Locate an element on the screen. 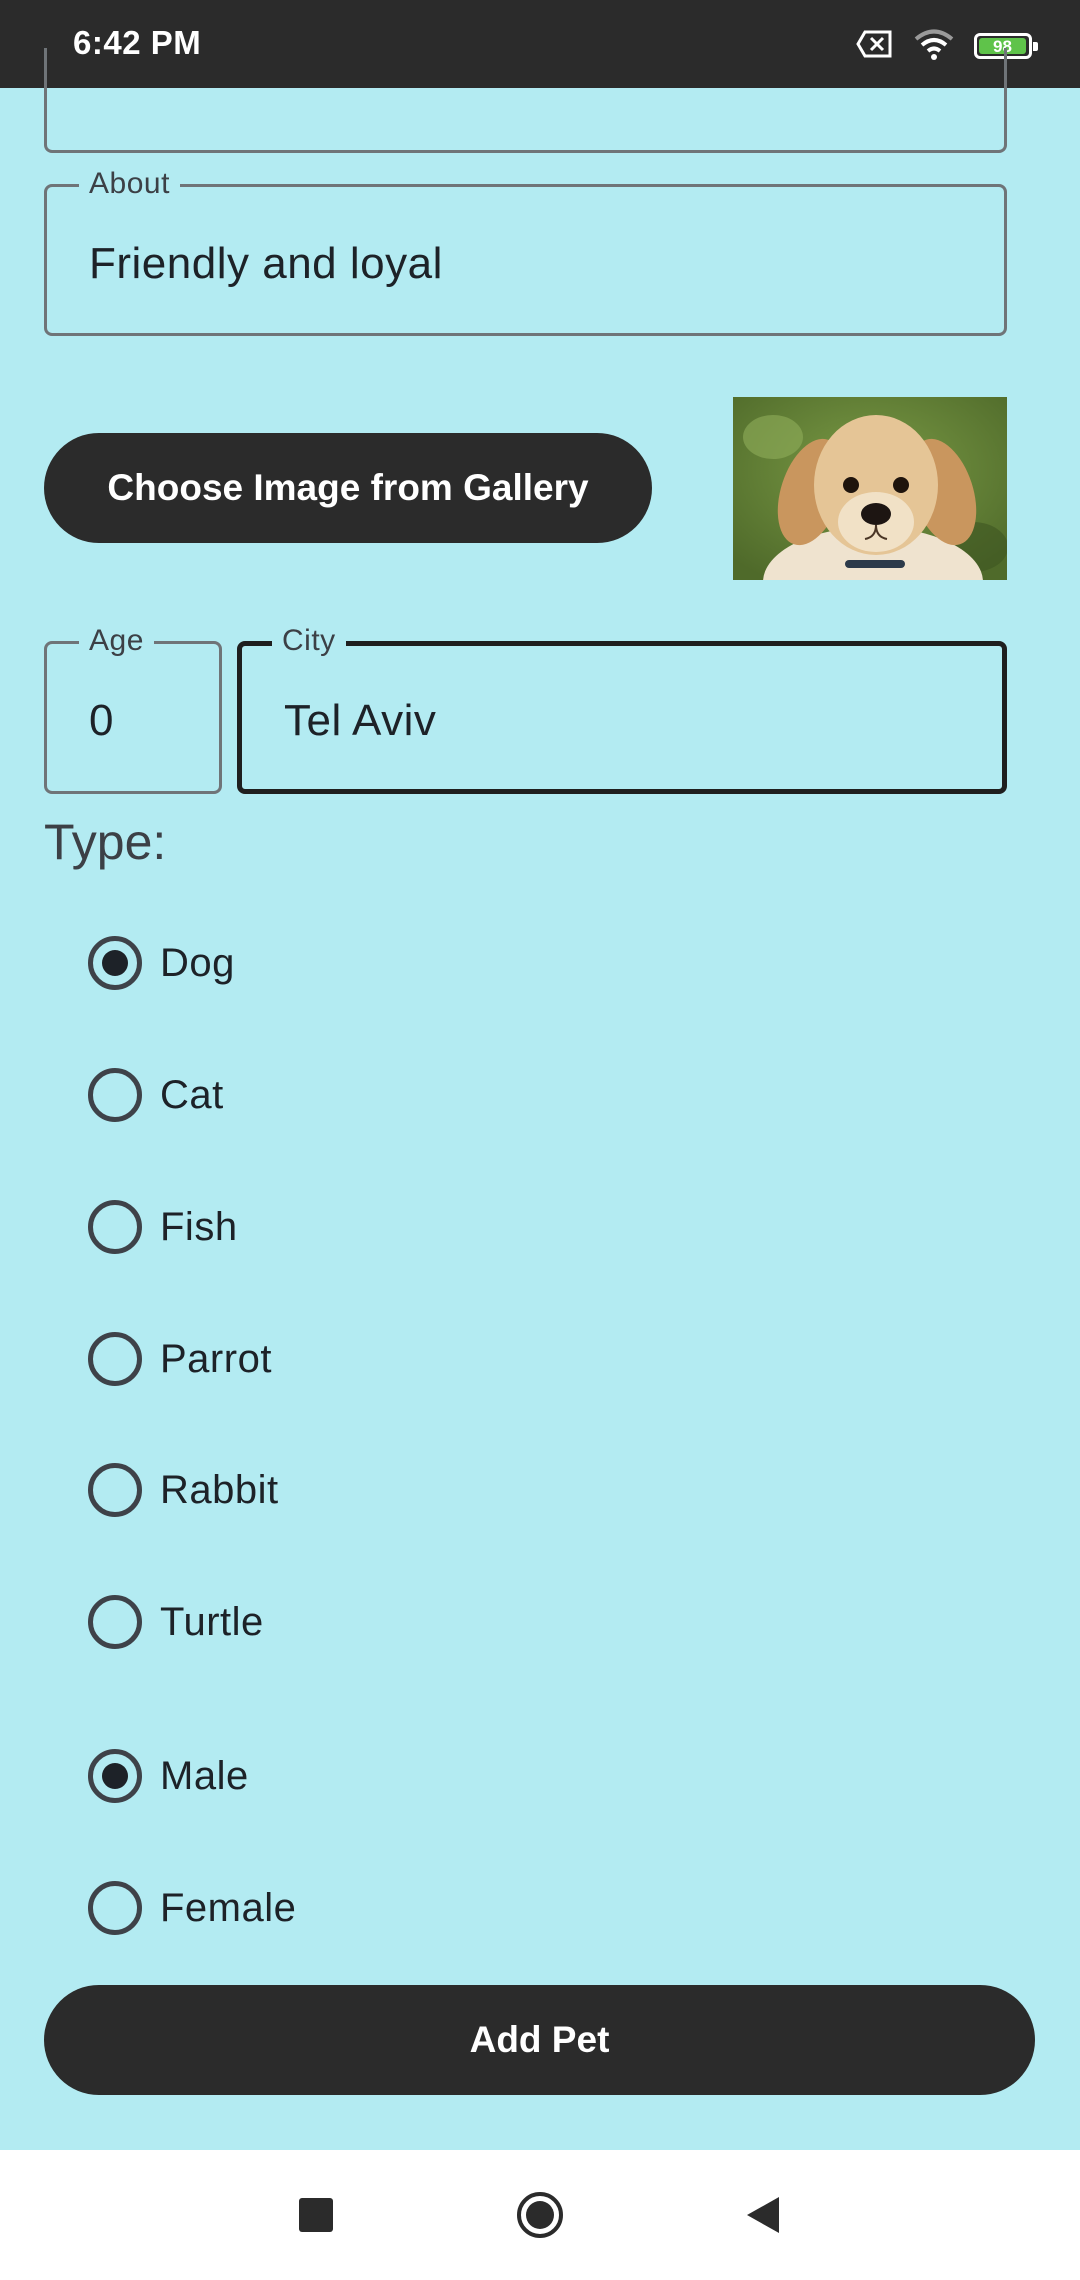 Image resolution: width=1080 pixels, height=2280 pixels. city-label: City is located at coordinates (309, 641).